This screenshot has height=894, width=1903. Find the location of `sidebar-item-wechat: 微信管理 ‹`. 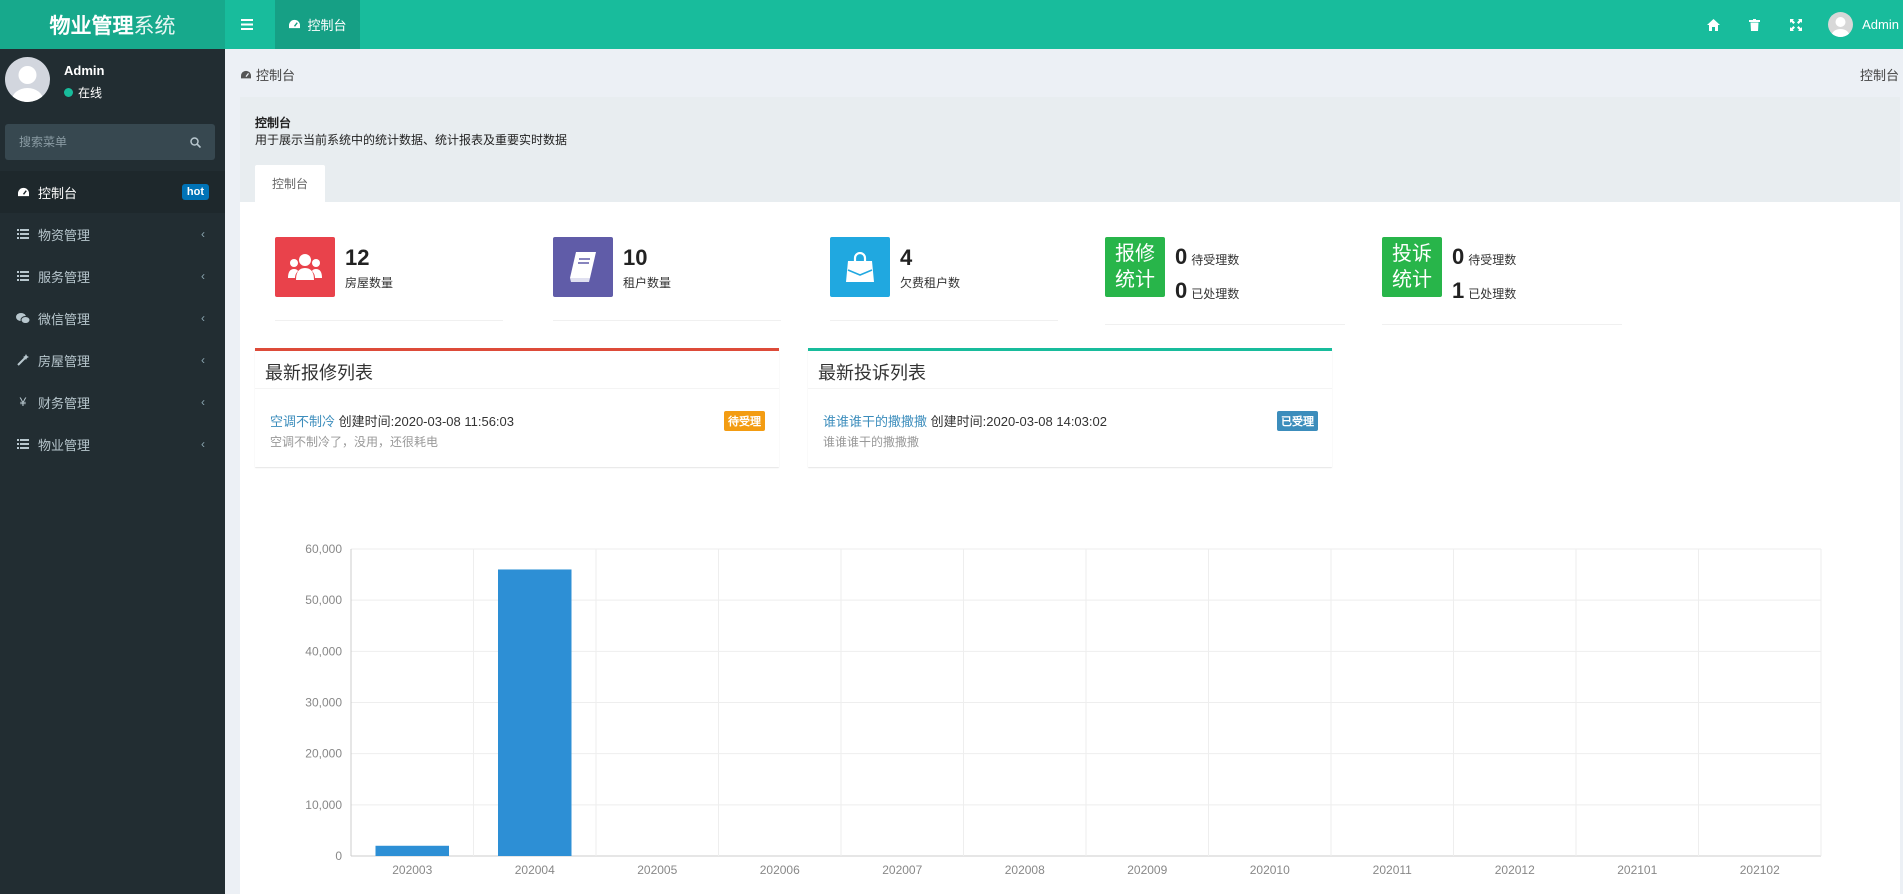

sidebar-item-wechat: 微信管理 ‹ is located at coordinates (112, 318).